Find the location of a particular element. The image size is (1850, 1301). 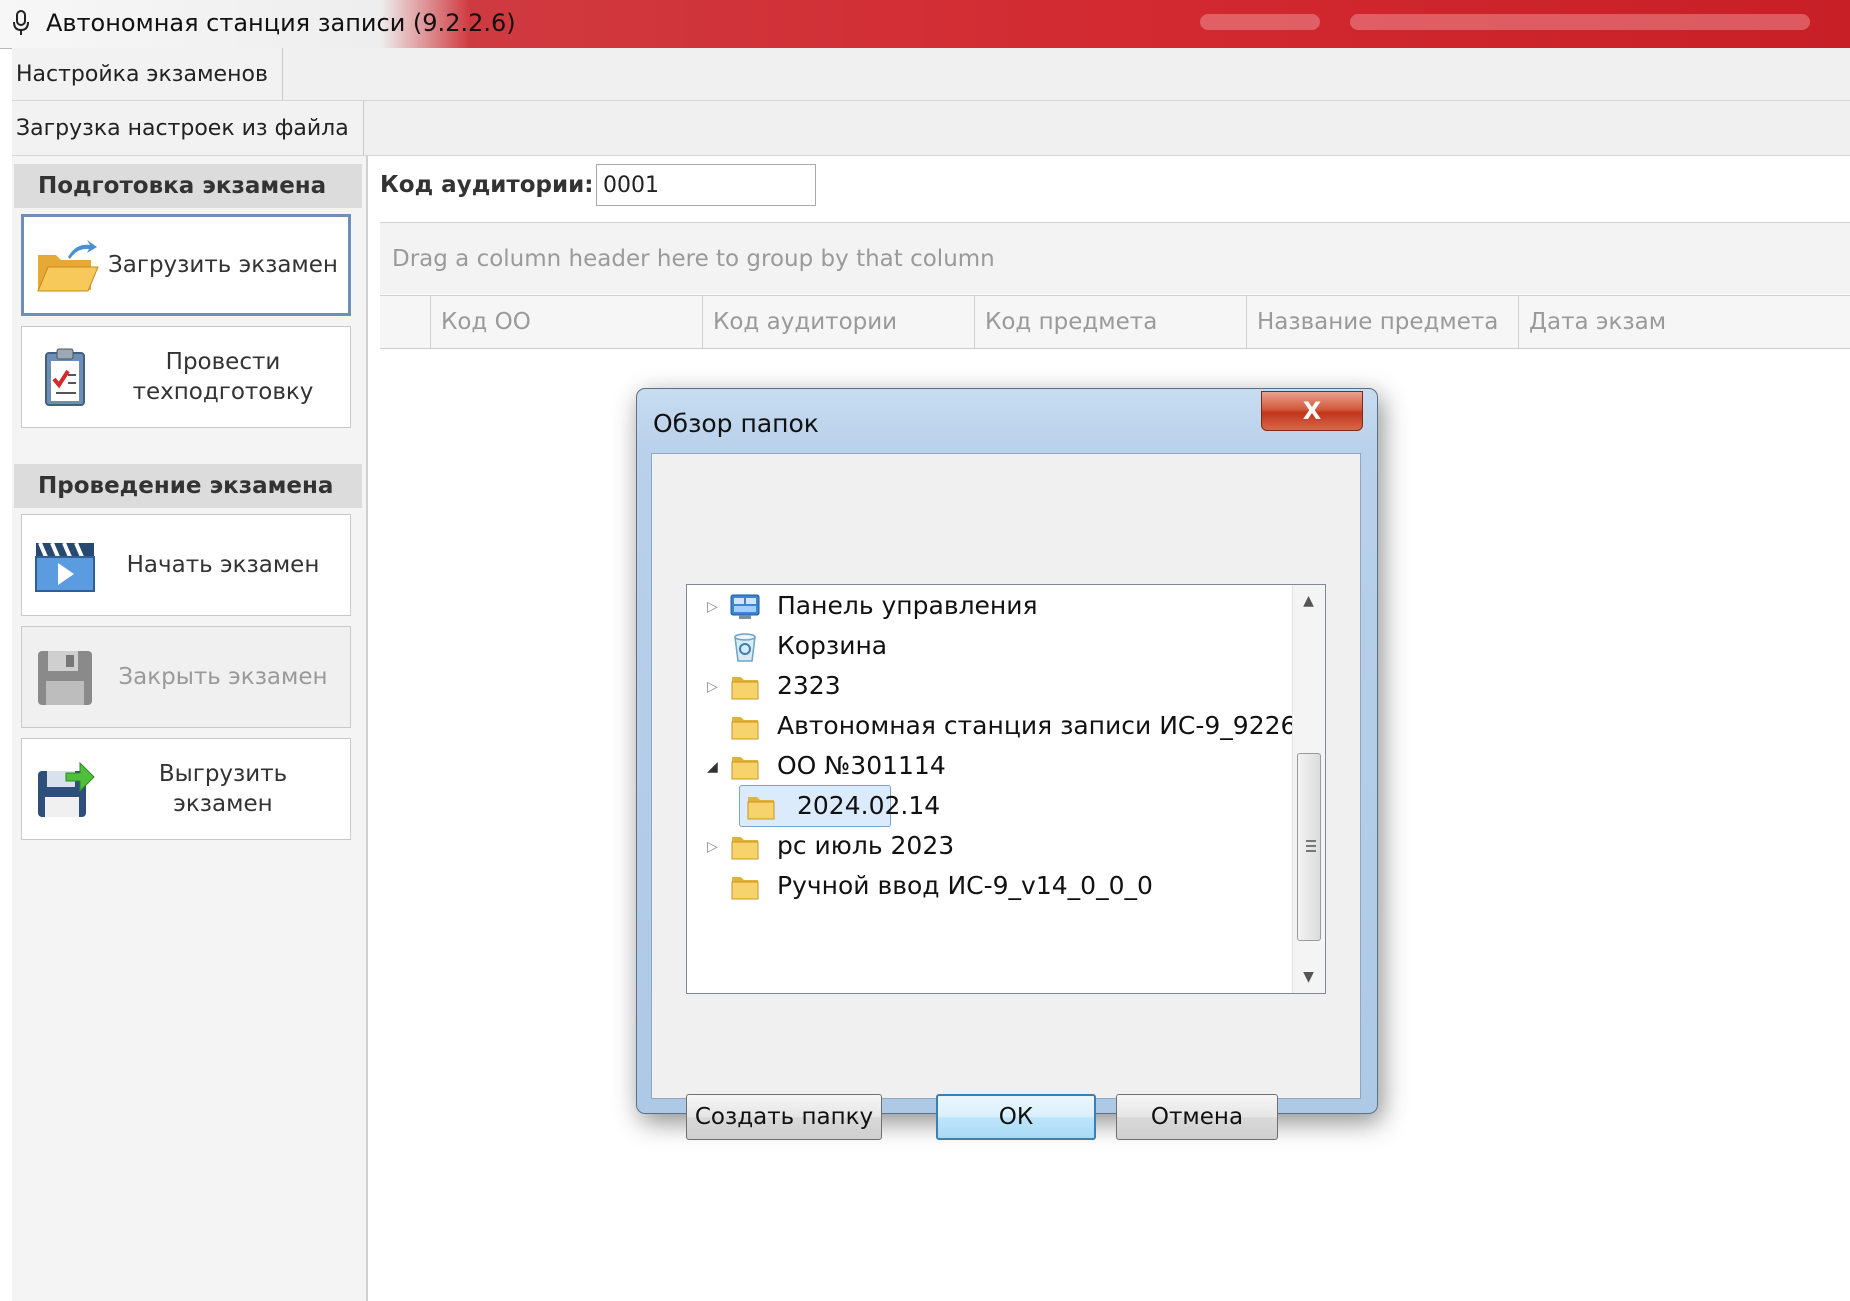

control-panel-icon is located at coordinates (745, 606).